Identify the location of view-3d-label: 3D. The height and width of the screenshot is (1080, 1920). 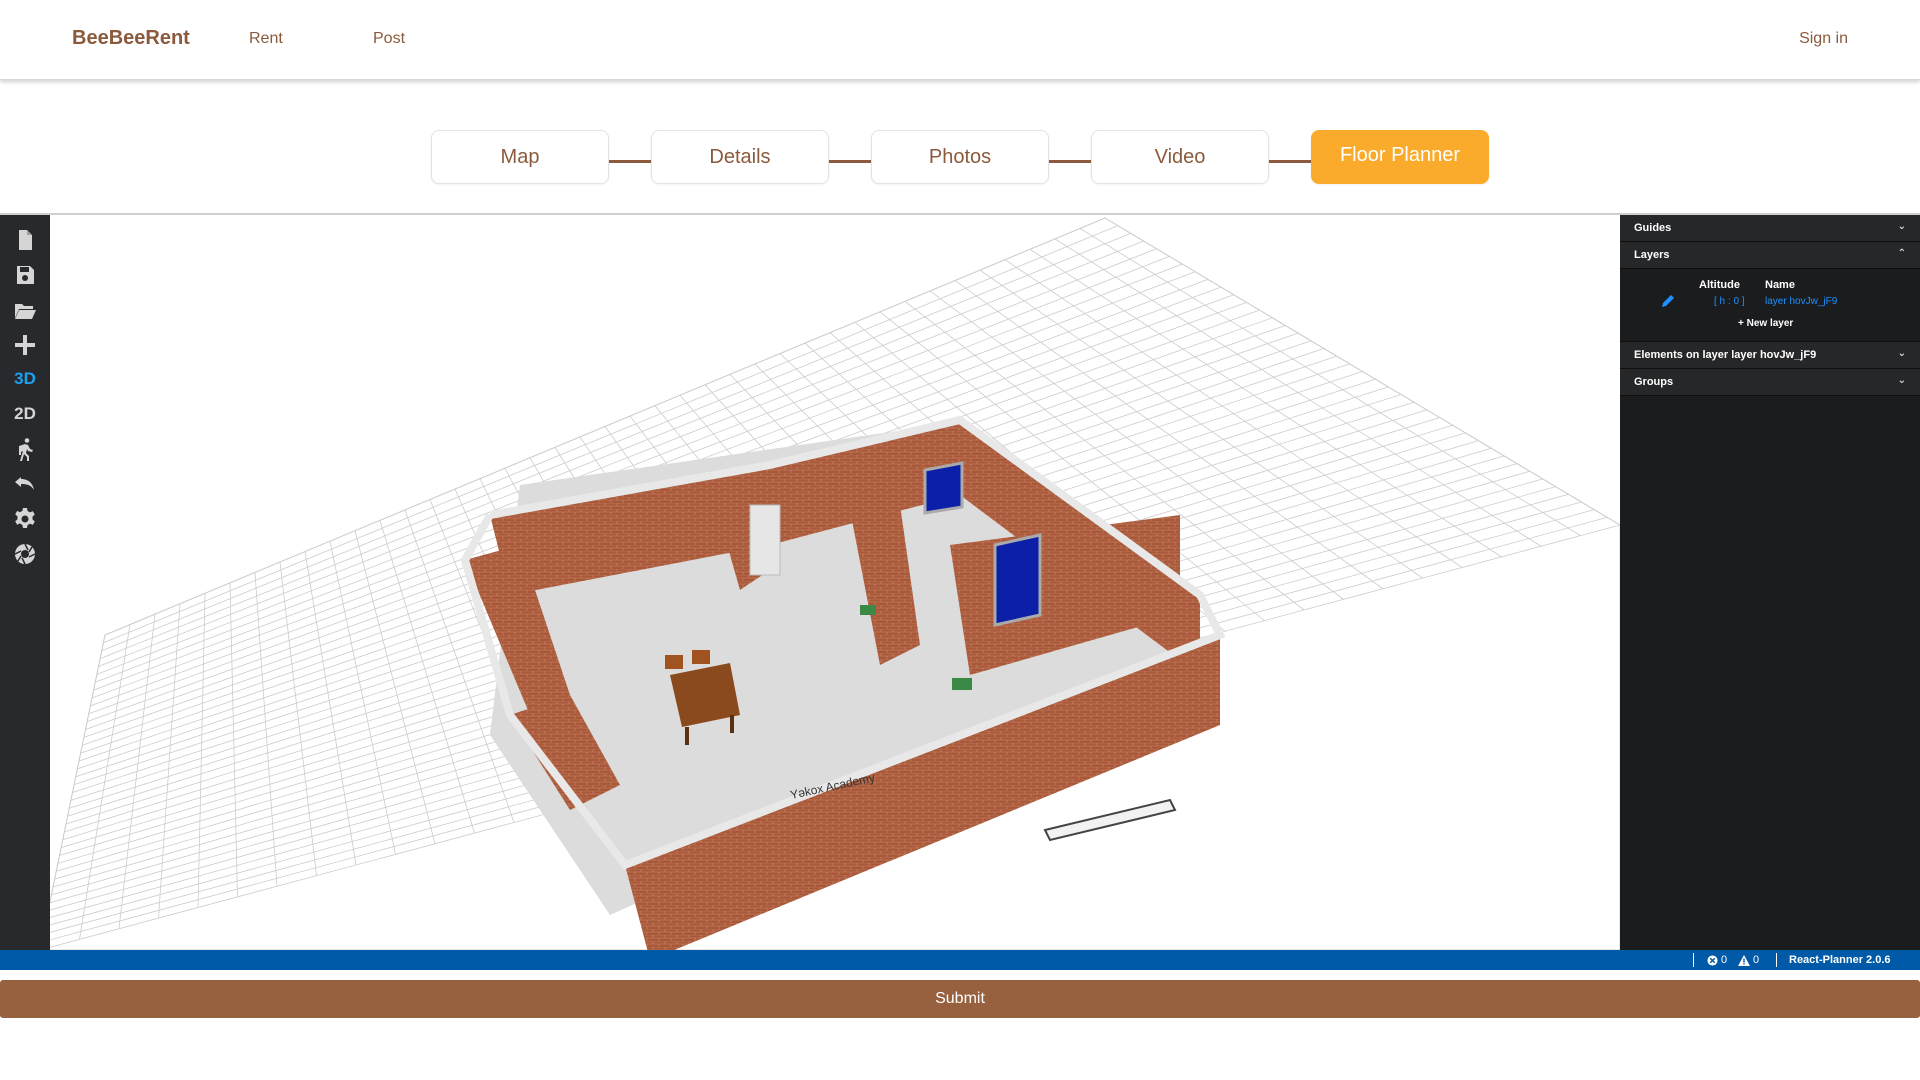
(25, 378).